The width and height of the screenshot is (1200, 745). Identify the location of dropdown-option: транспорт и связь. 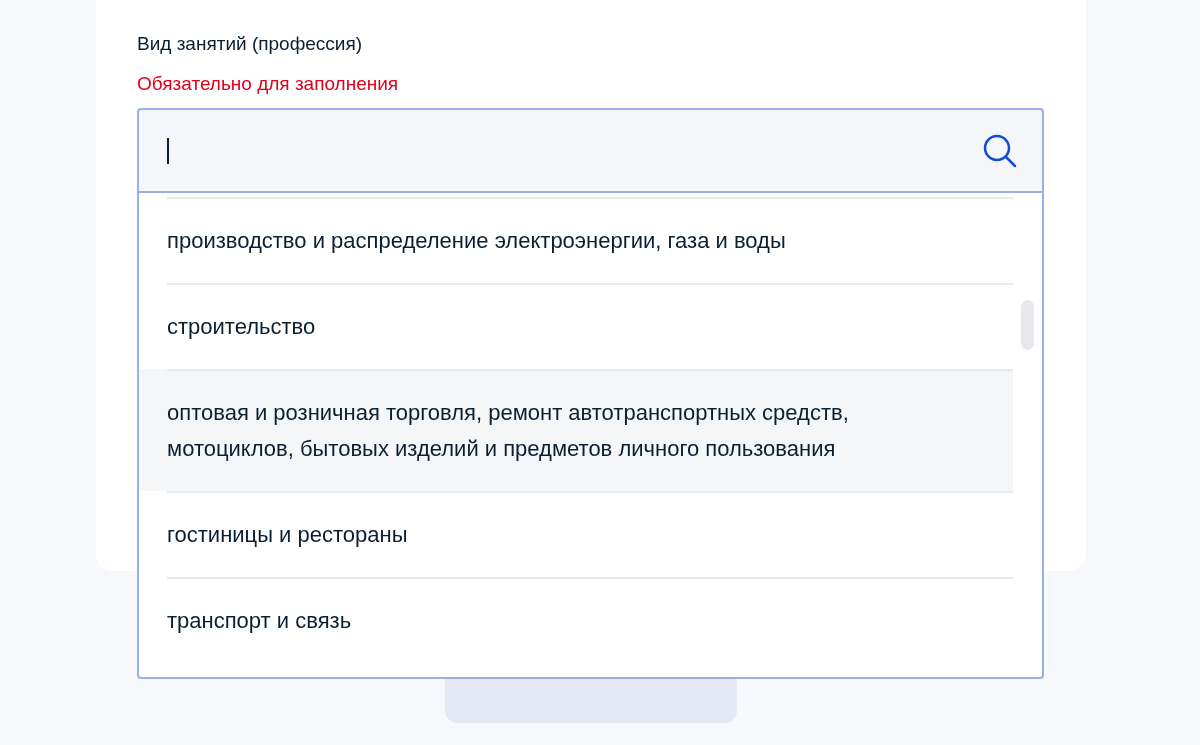
(576, 620).